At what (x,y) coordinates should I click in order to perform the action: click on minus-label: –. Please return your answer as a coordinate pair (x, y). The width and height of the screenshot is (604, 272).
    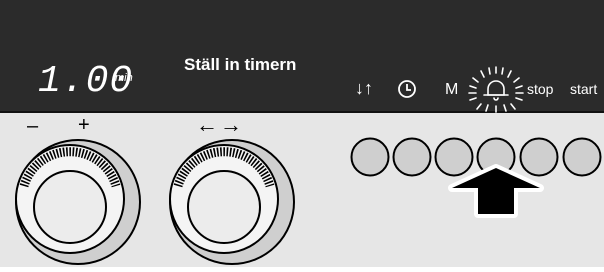
    Looking at the image, I should click on (33, 126).